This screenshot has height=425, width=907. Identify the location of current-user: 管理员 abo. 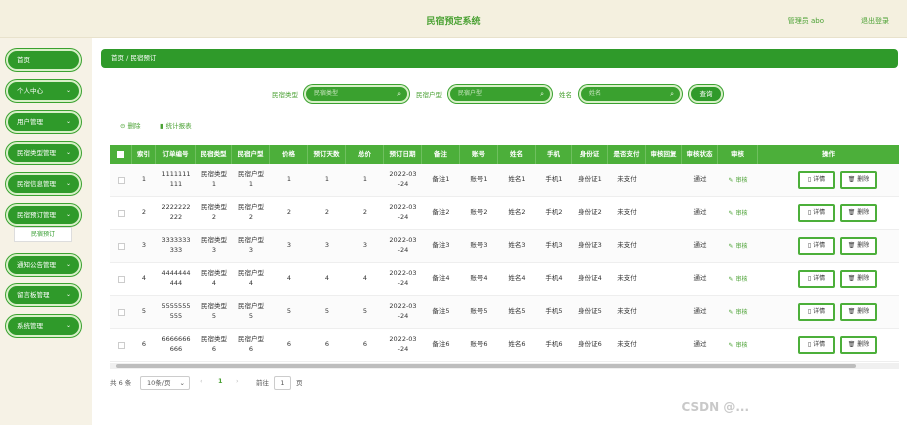
(805, 21).